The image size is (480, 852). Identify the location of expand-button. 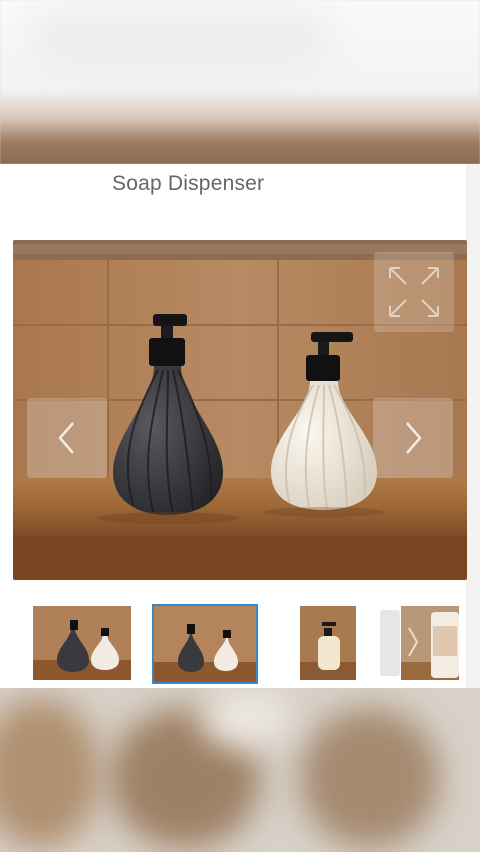
(414, 292).